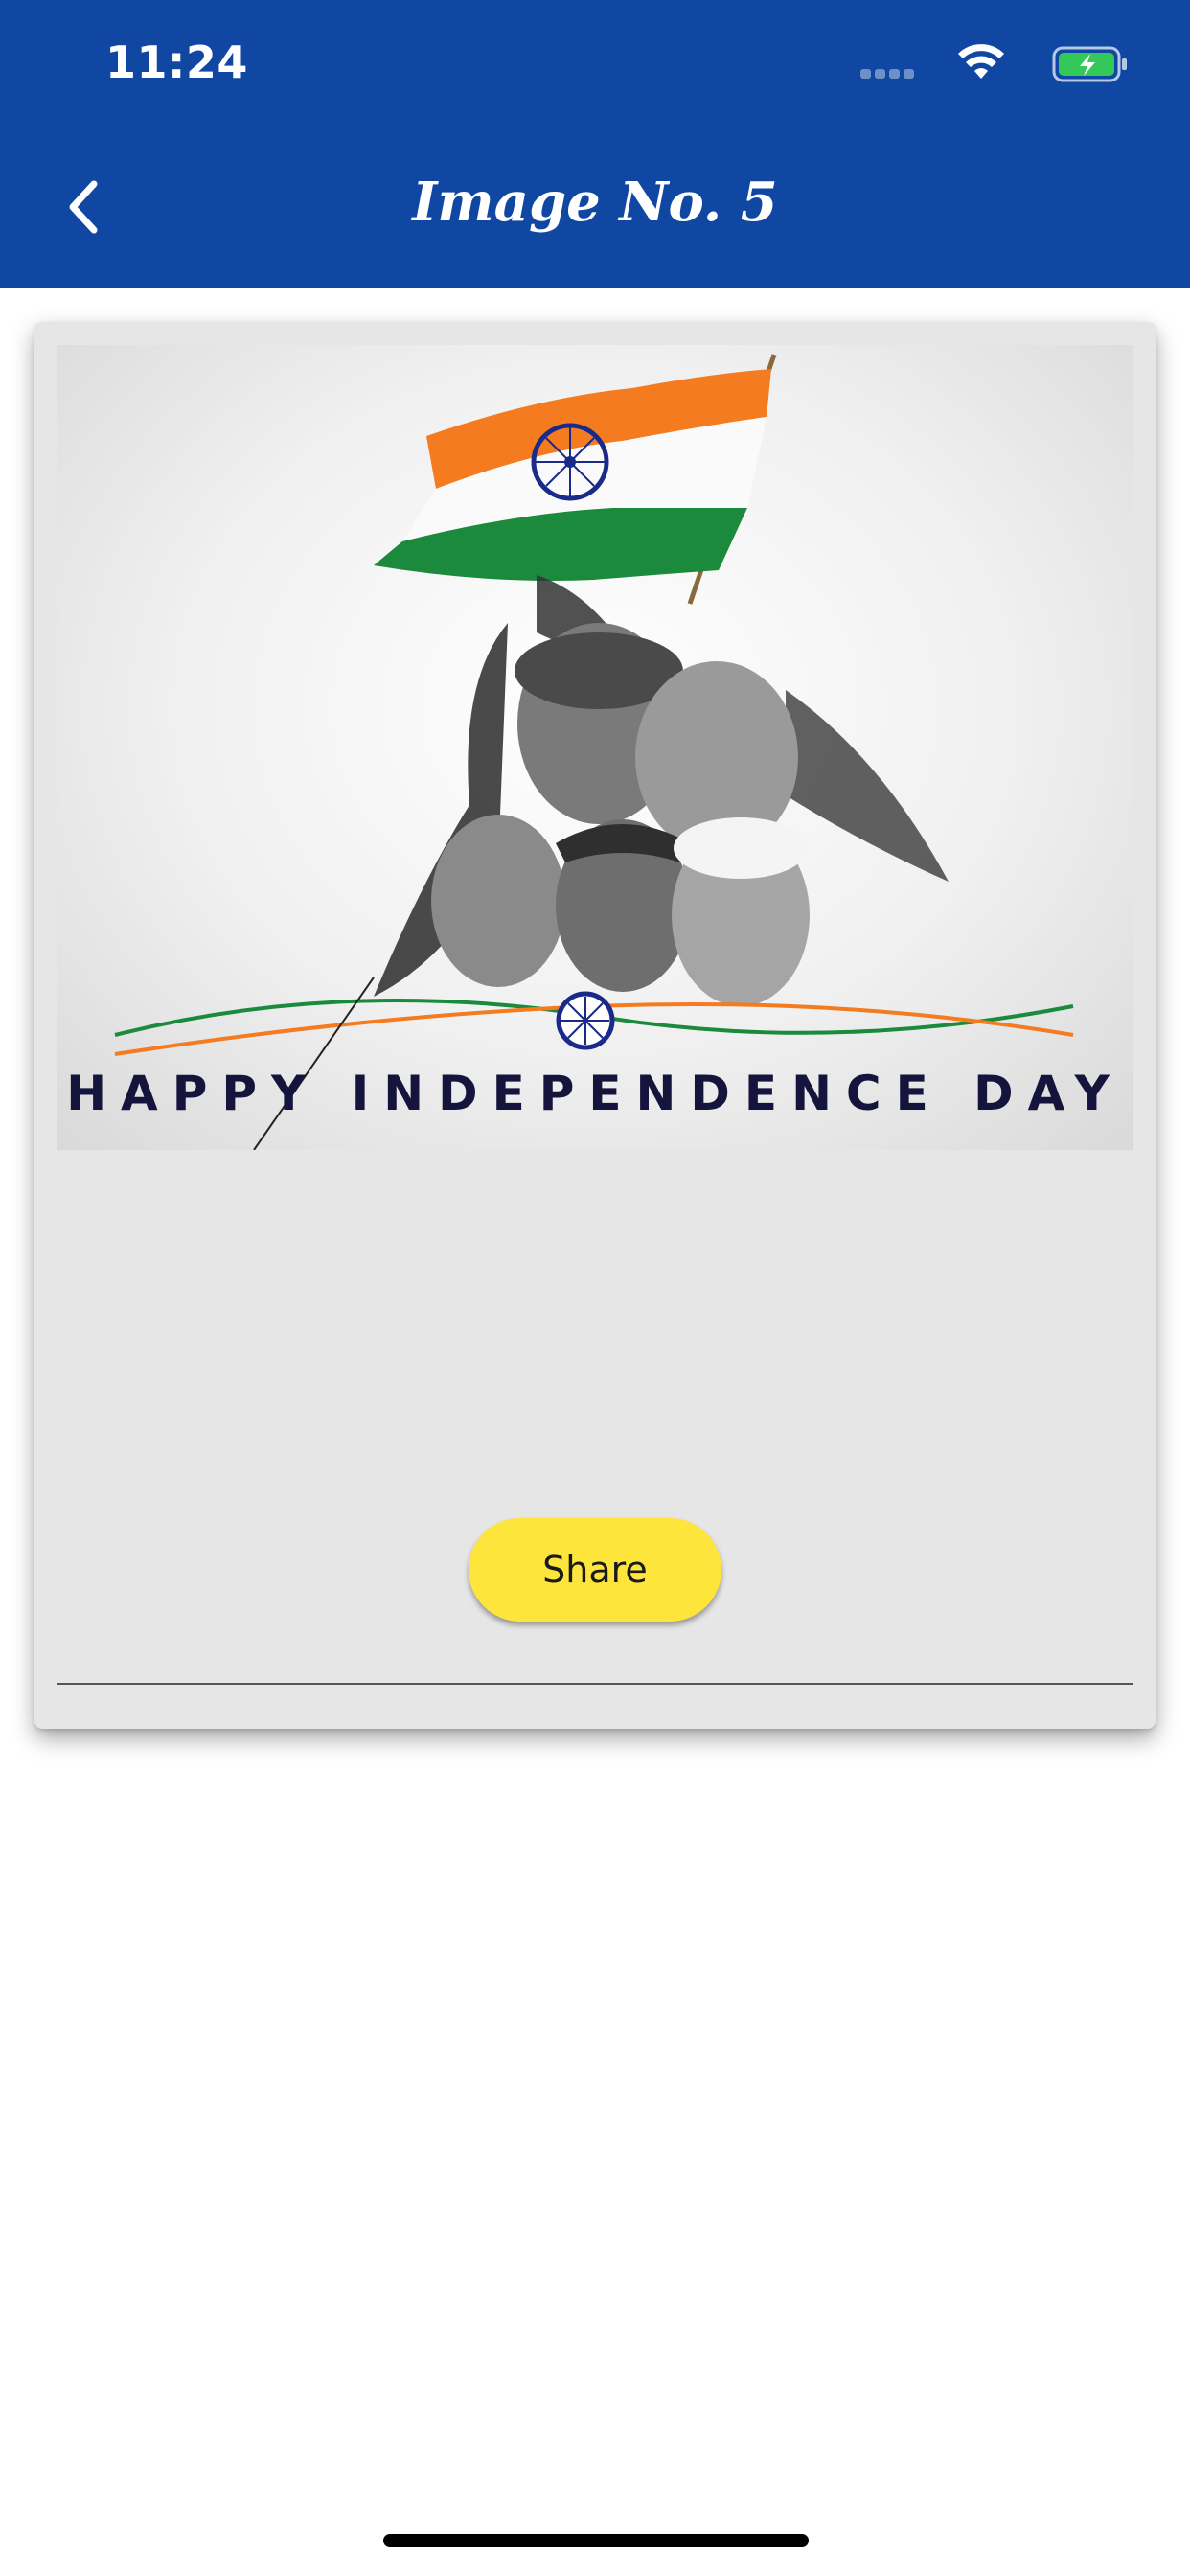  I want to click on status-time: 11:24, so click(177, 62).